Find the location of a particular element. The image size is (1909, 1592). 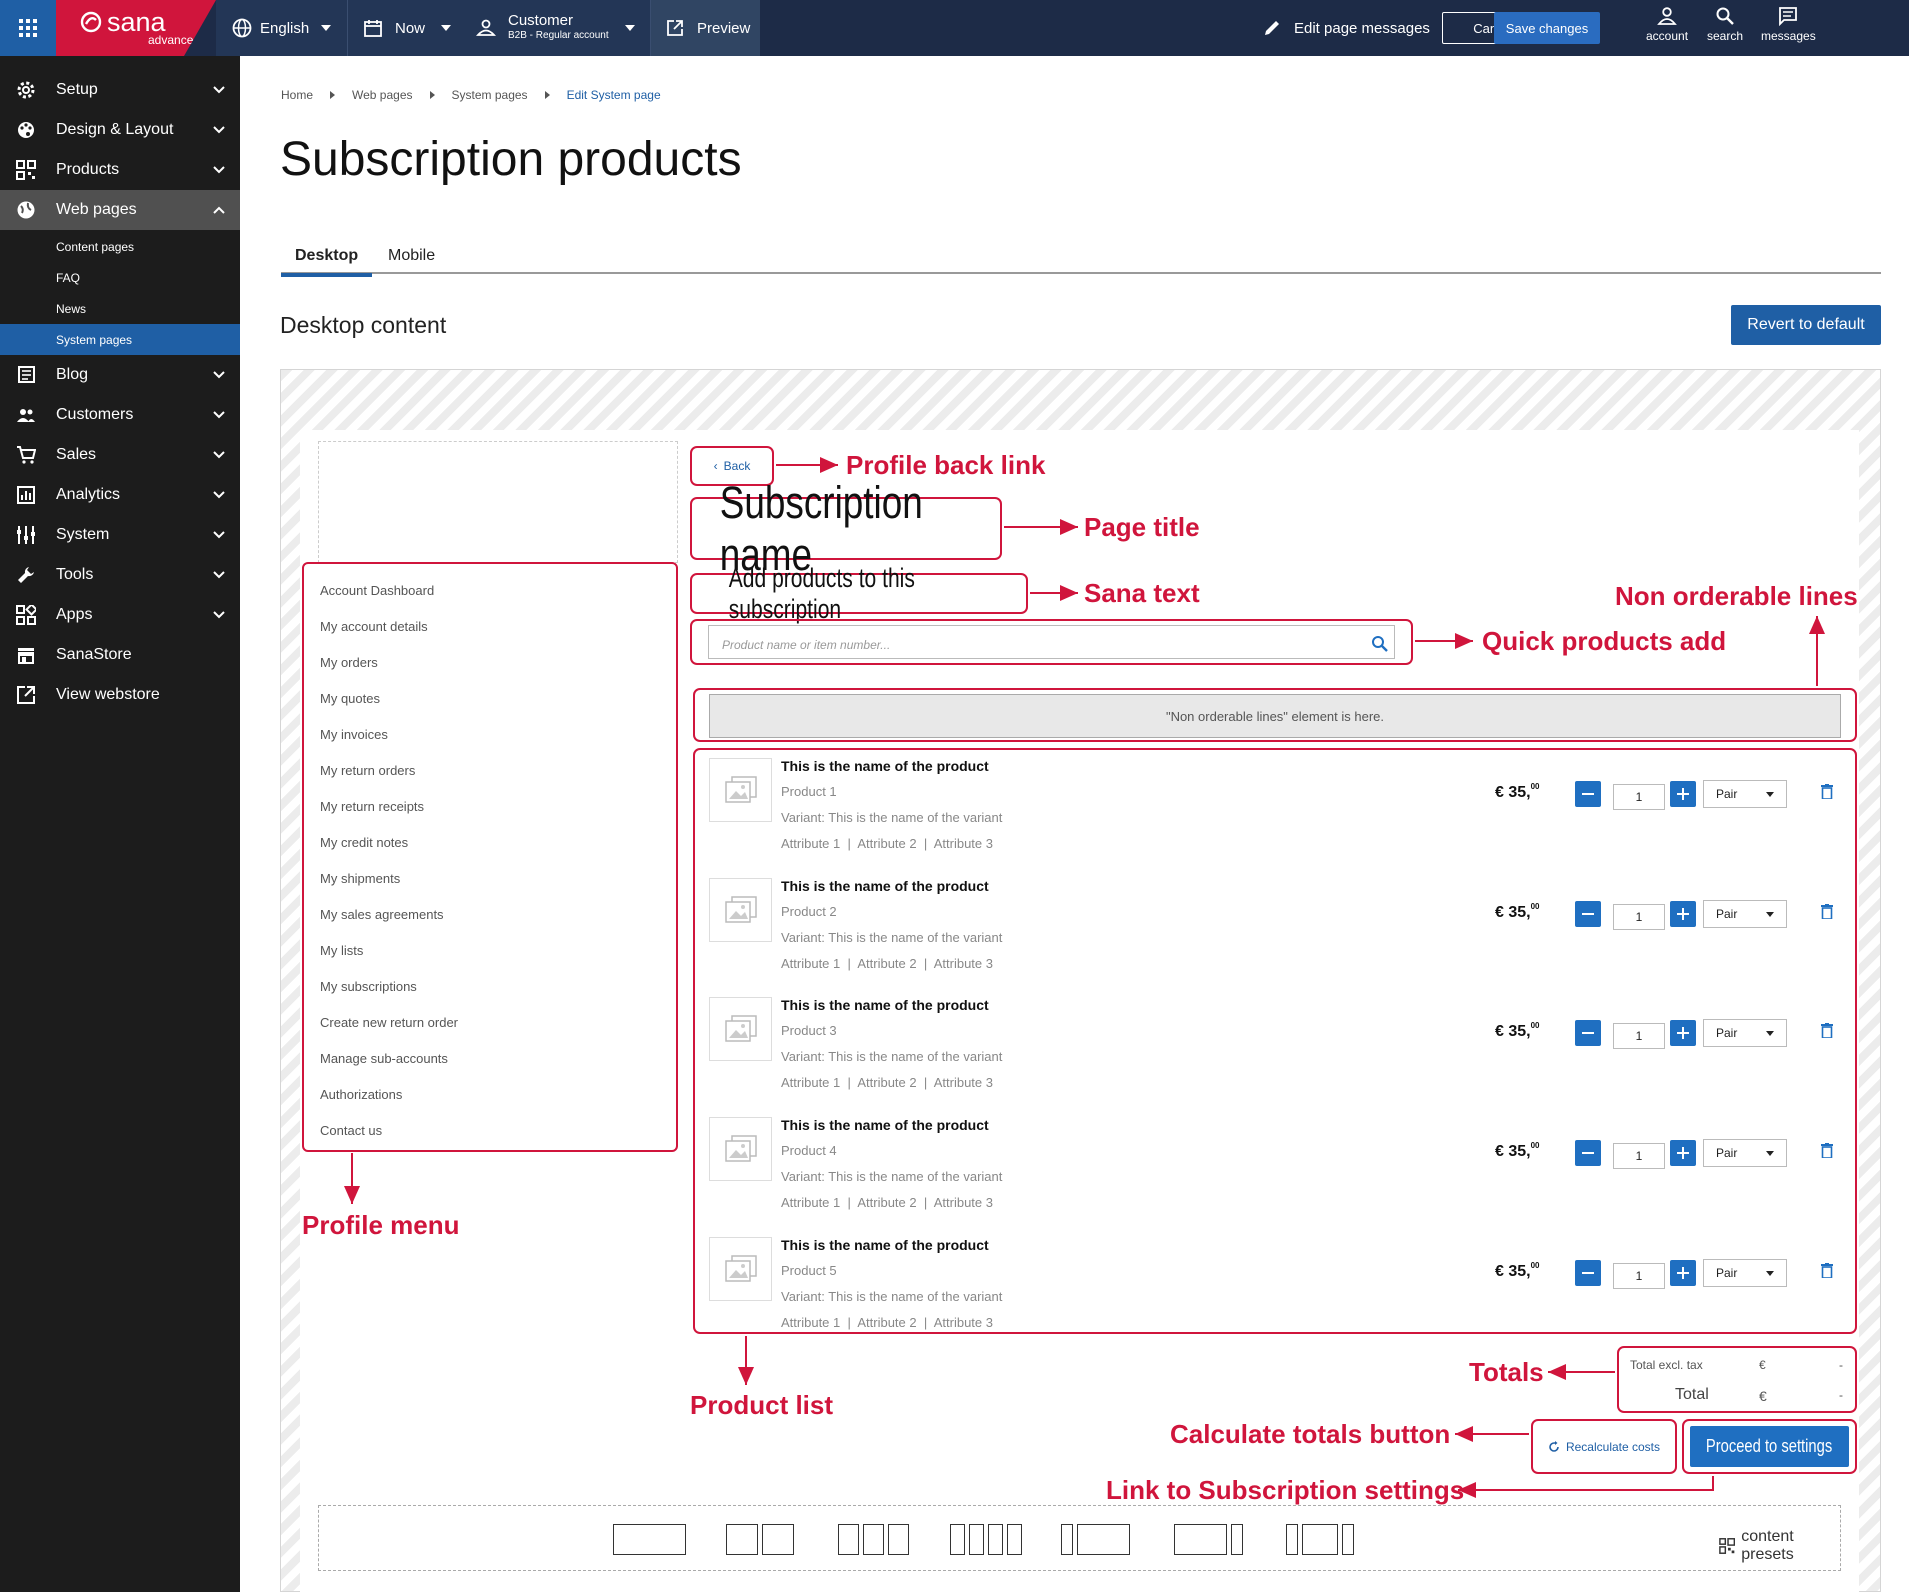

annotation-sana-text: Sana text is located at coordinates (1142, 593).